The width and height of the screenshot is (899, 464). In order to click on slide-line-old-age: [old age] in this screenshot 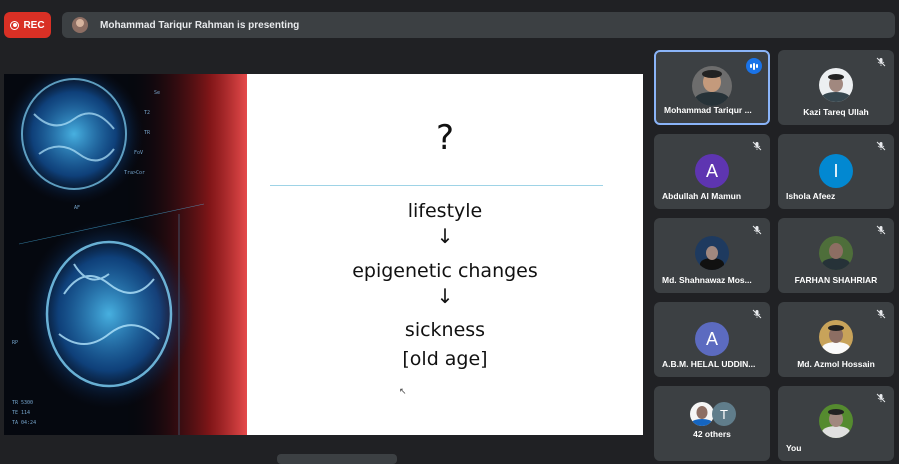, I will do `click(445, 359)`.